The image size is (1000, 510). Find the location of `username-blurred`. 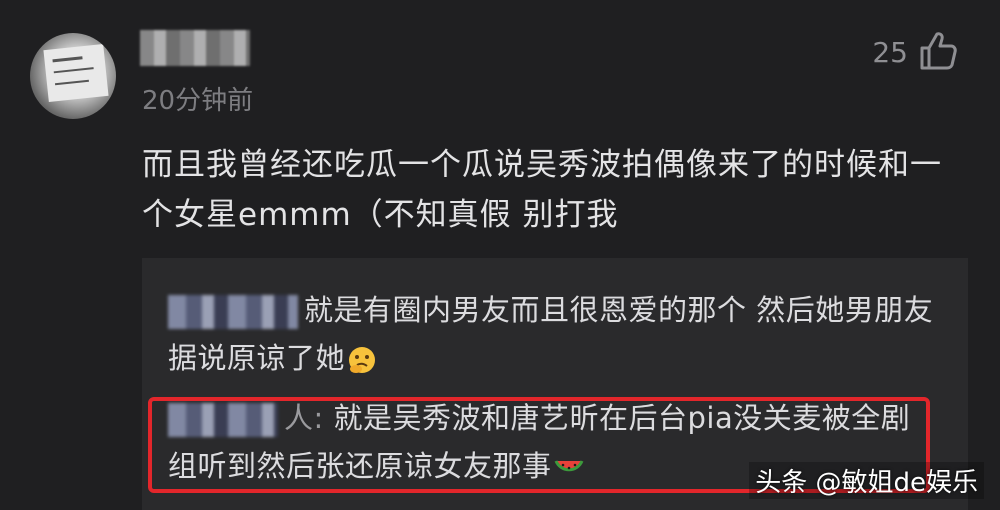

username-blurred is located at coordinates (195, 48).